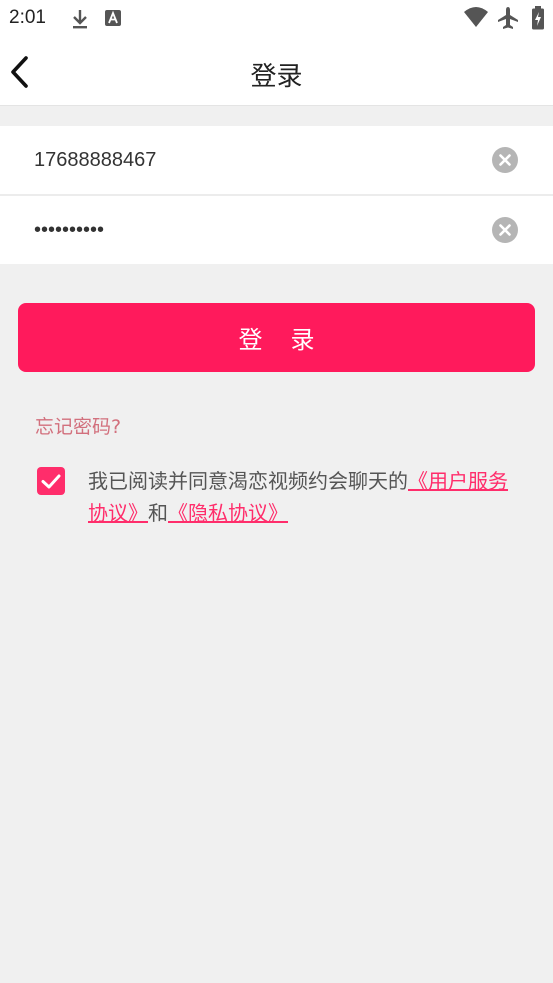 The image size is (553, 983). Describe the element at coordinates (254, 160) in the screenshot. I see `phone-input` at that location.